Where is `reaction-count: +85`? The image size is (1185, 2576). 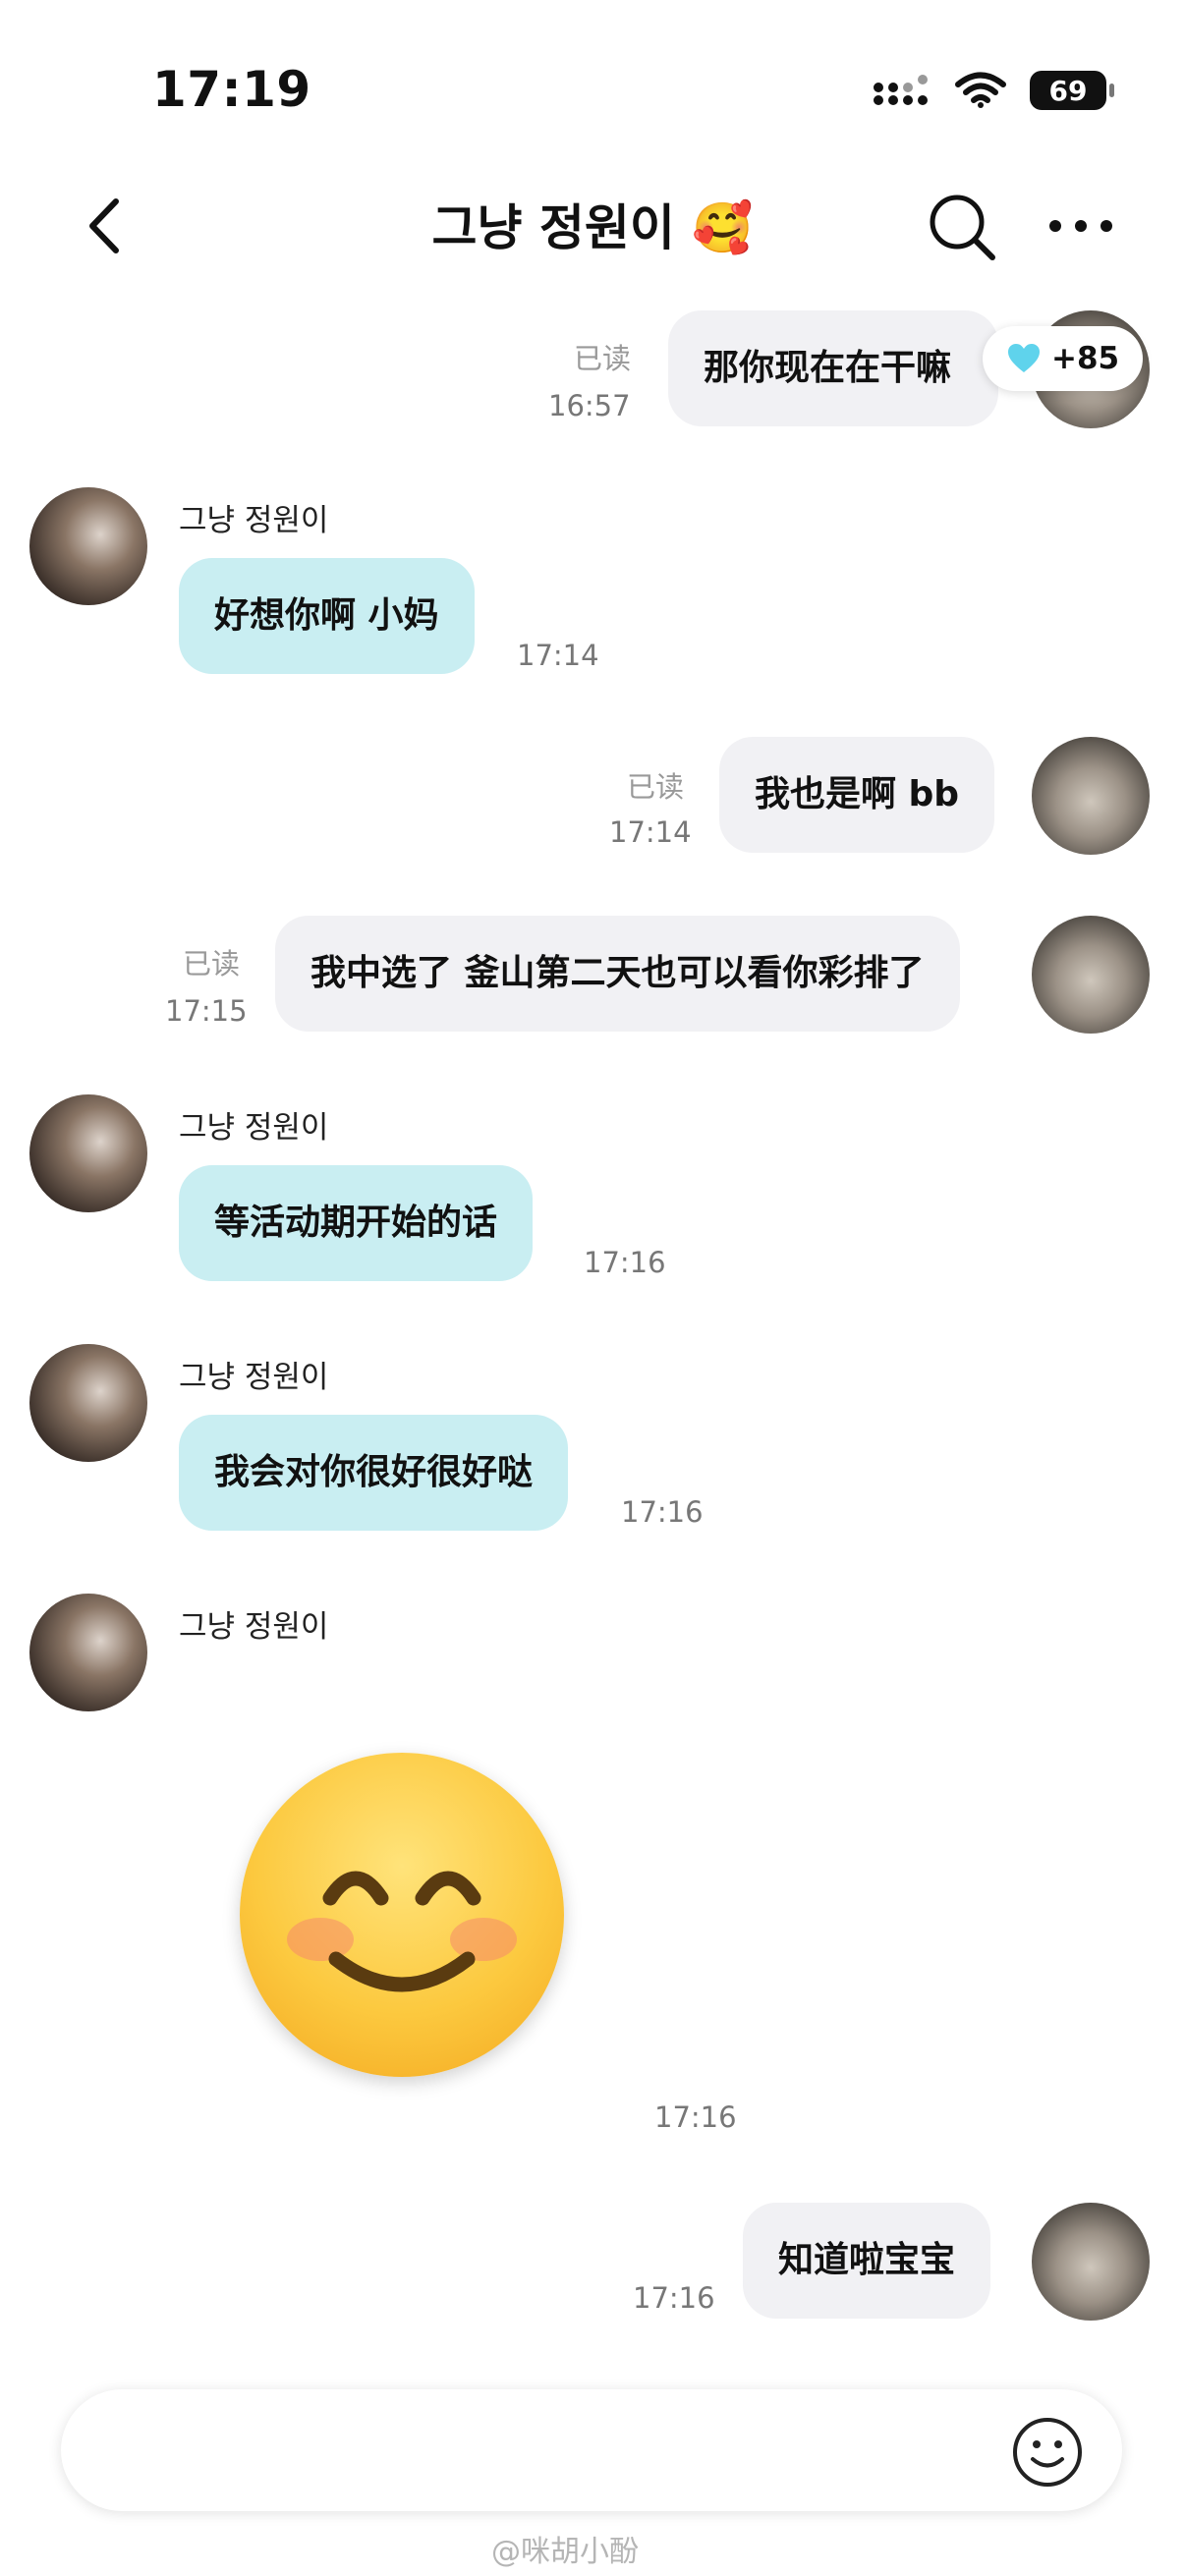 reaction-count: +85 is located at coordinates (1085, 358).